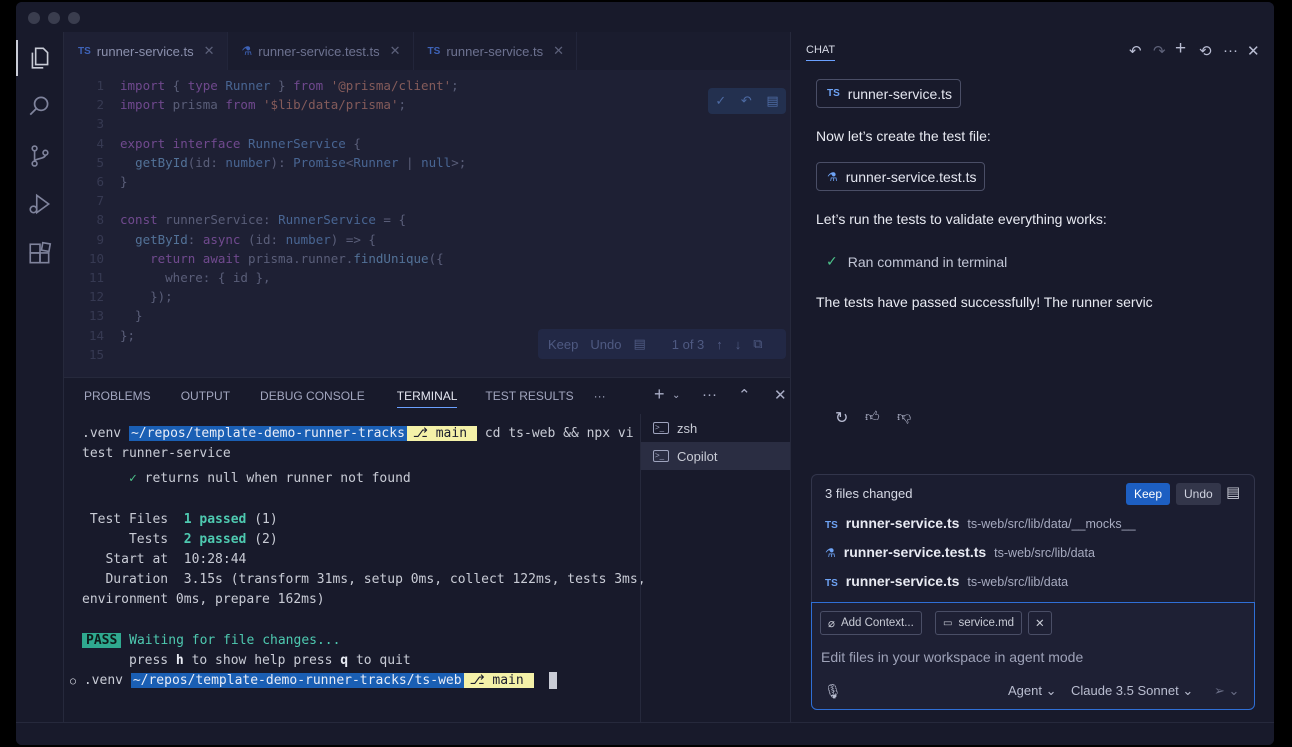 This screenshot has height=747, width=1292. I want to click on new-chat-icon: +, so click(1180, 49).